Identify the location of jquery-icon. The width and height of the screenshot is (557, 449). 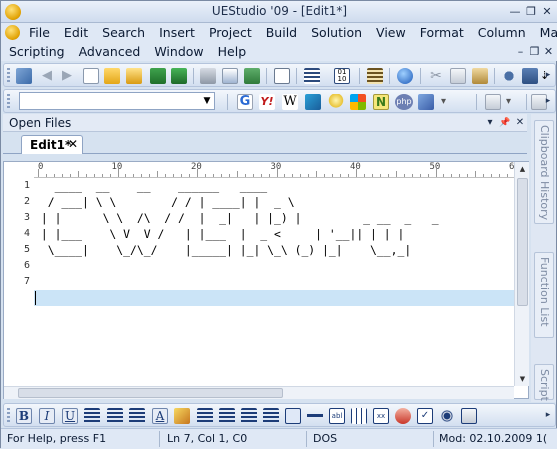
(426, 102).